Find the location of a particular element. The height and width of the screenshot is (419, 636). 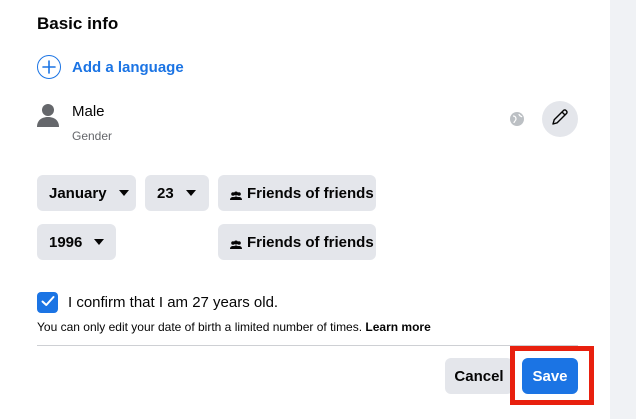

save-button: Save is located at coordinates (550, 376).